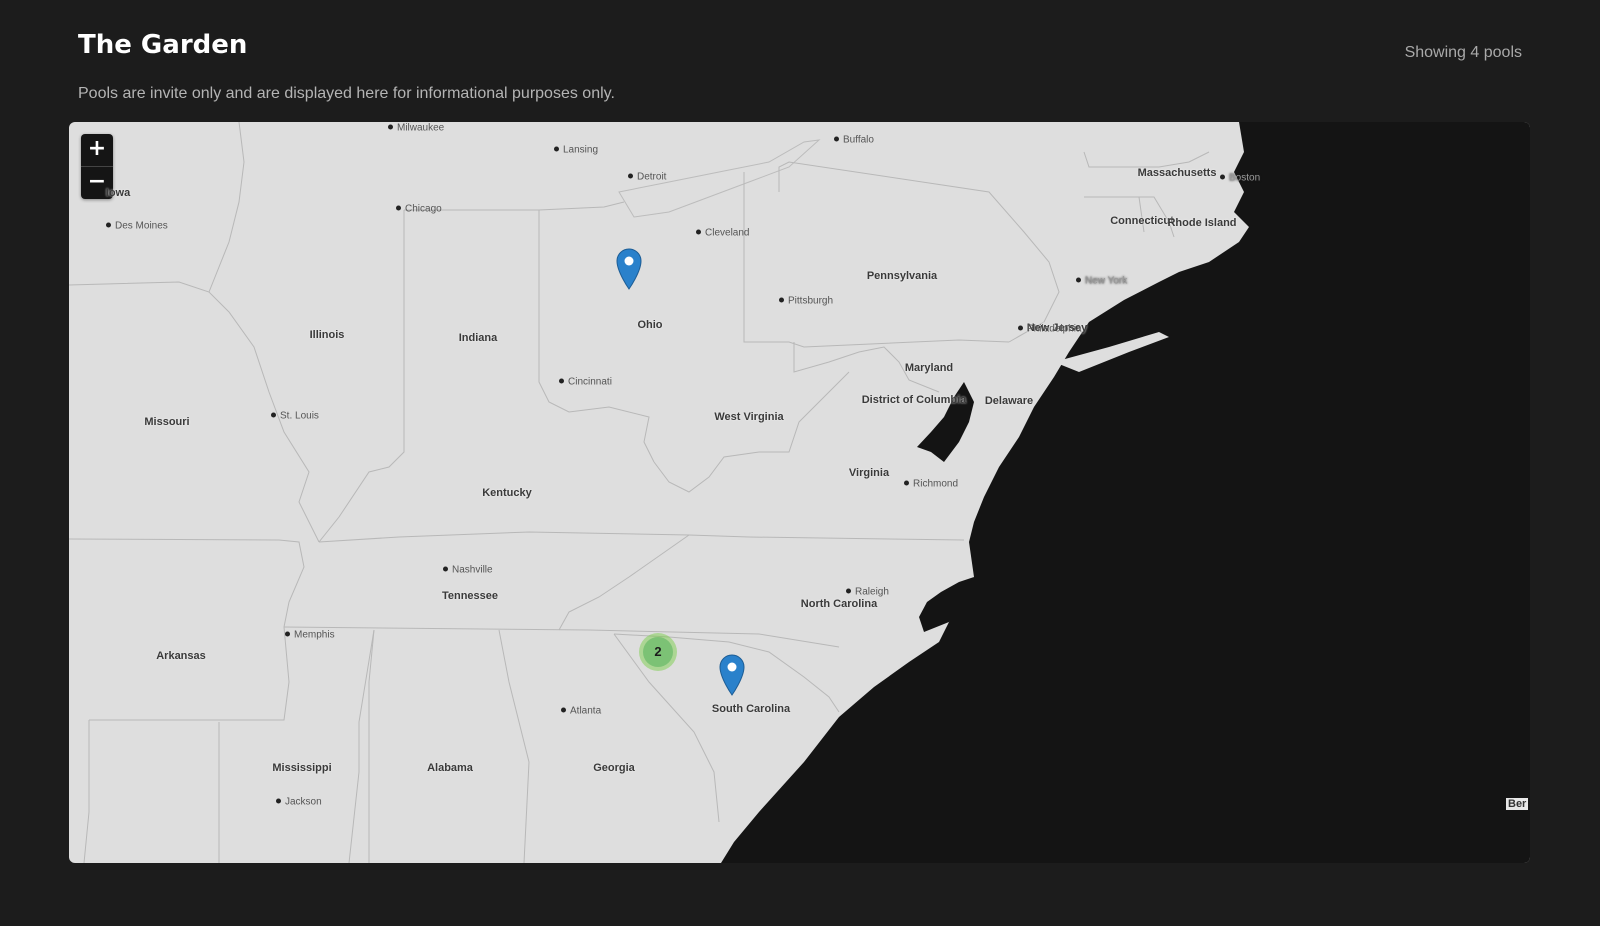  What do you see at coordinates (914, 400) in the screenshot?
I see `state-label-dc: District of Columbia` at bounding box center [914, 400].